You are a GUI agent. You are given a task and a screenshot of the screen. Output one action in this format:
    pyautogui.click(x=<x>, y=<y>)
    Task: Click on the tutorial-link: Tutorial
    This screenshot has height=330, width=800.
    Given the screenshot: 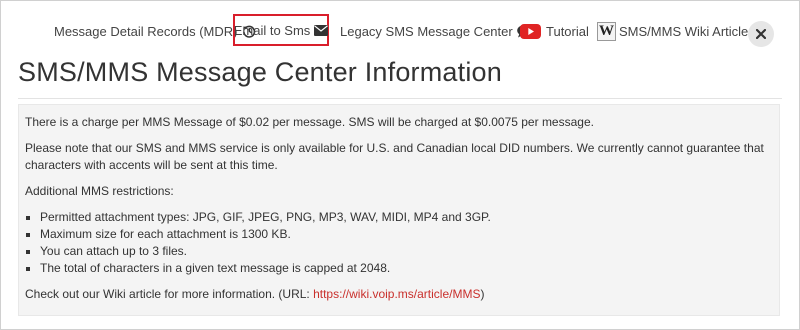 What is the action you would take?
    pyautogui.click(x=554, y=31)
    